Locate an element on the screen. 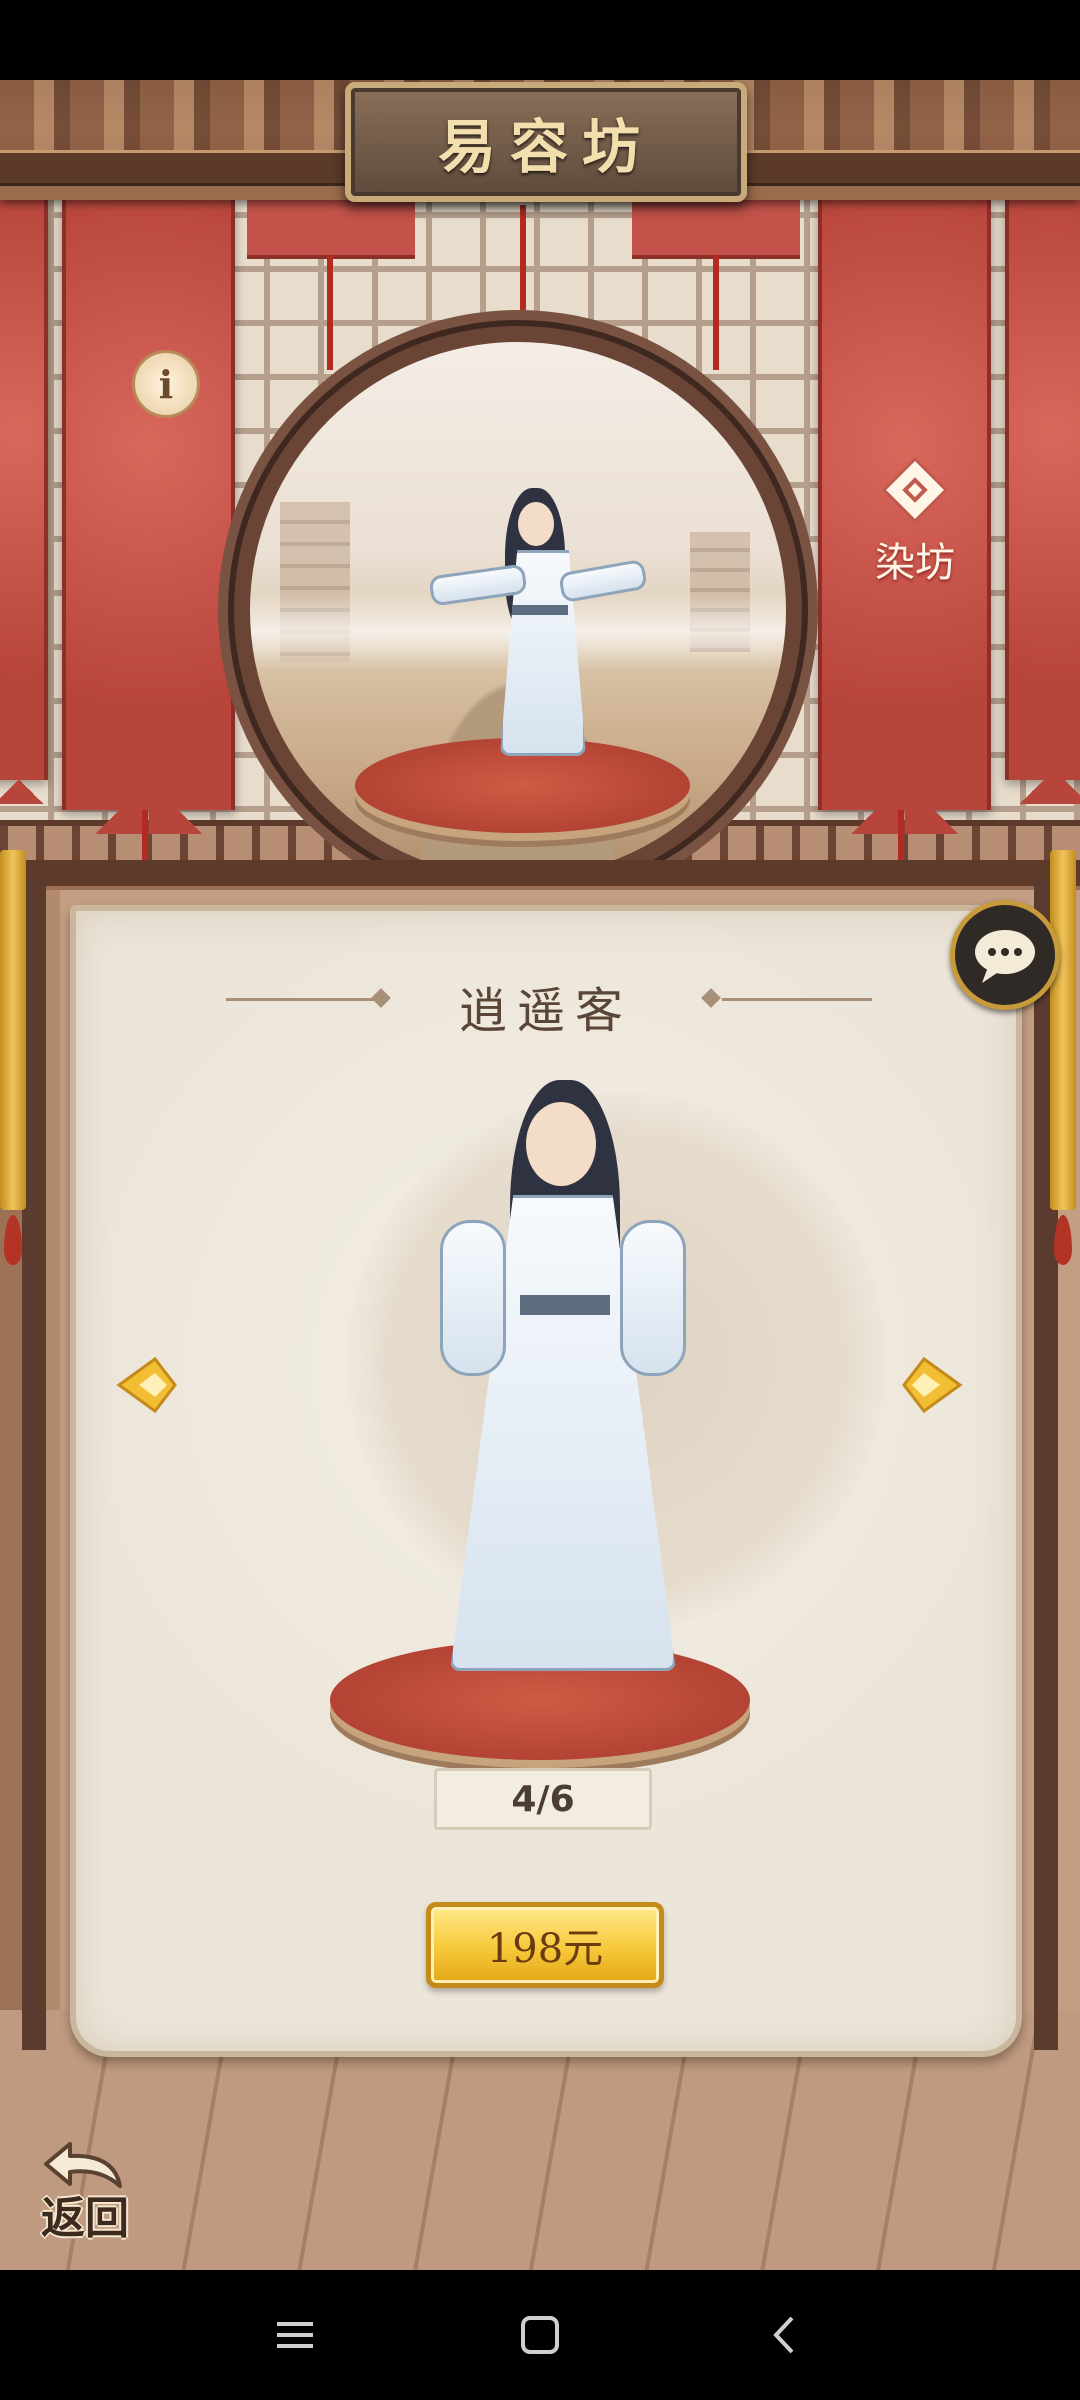 The height and width of the screenshot is (2400, 1080). frame-beam is located at coordinates (540, 875).